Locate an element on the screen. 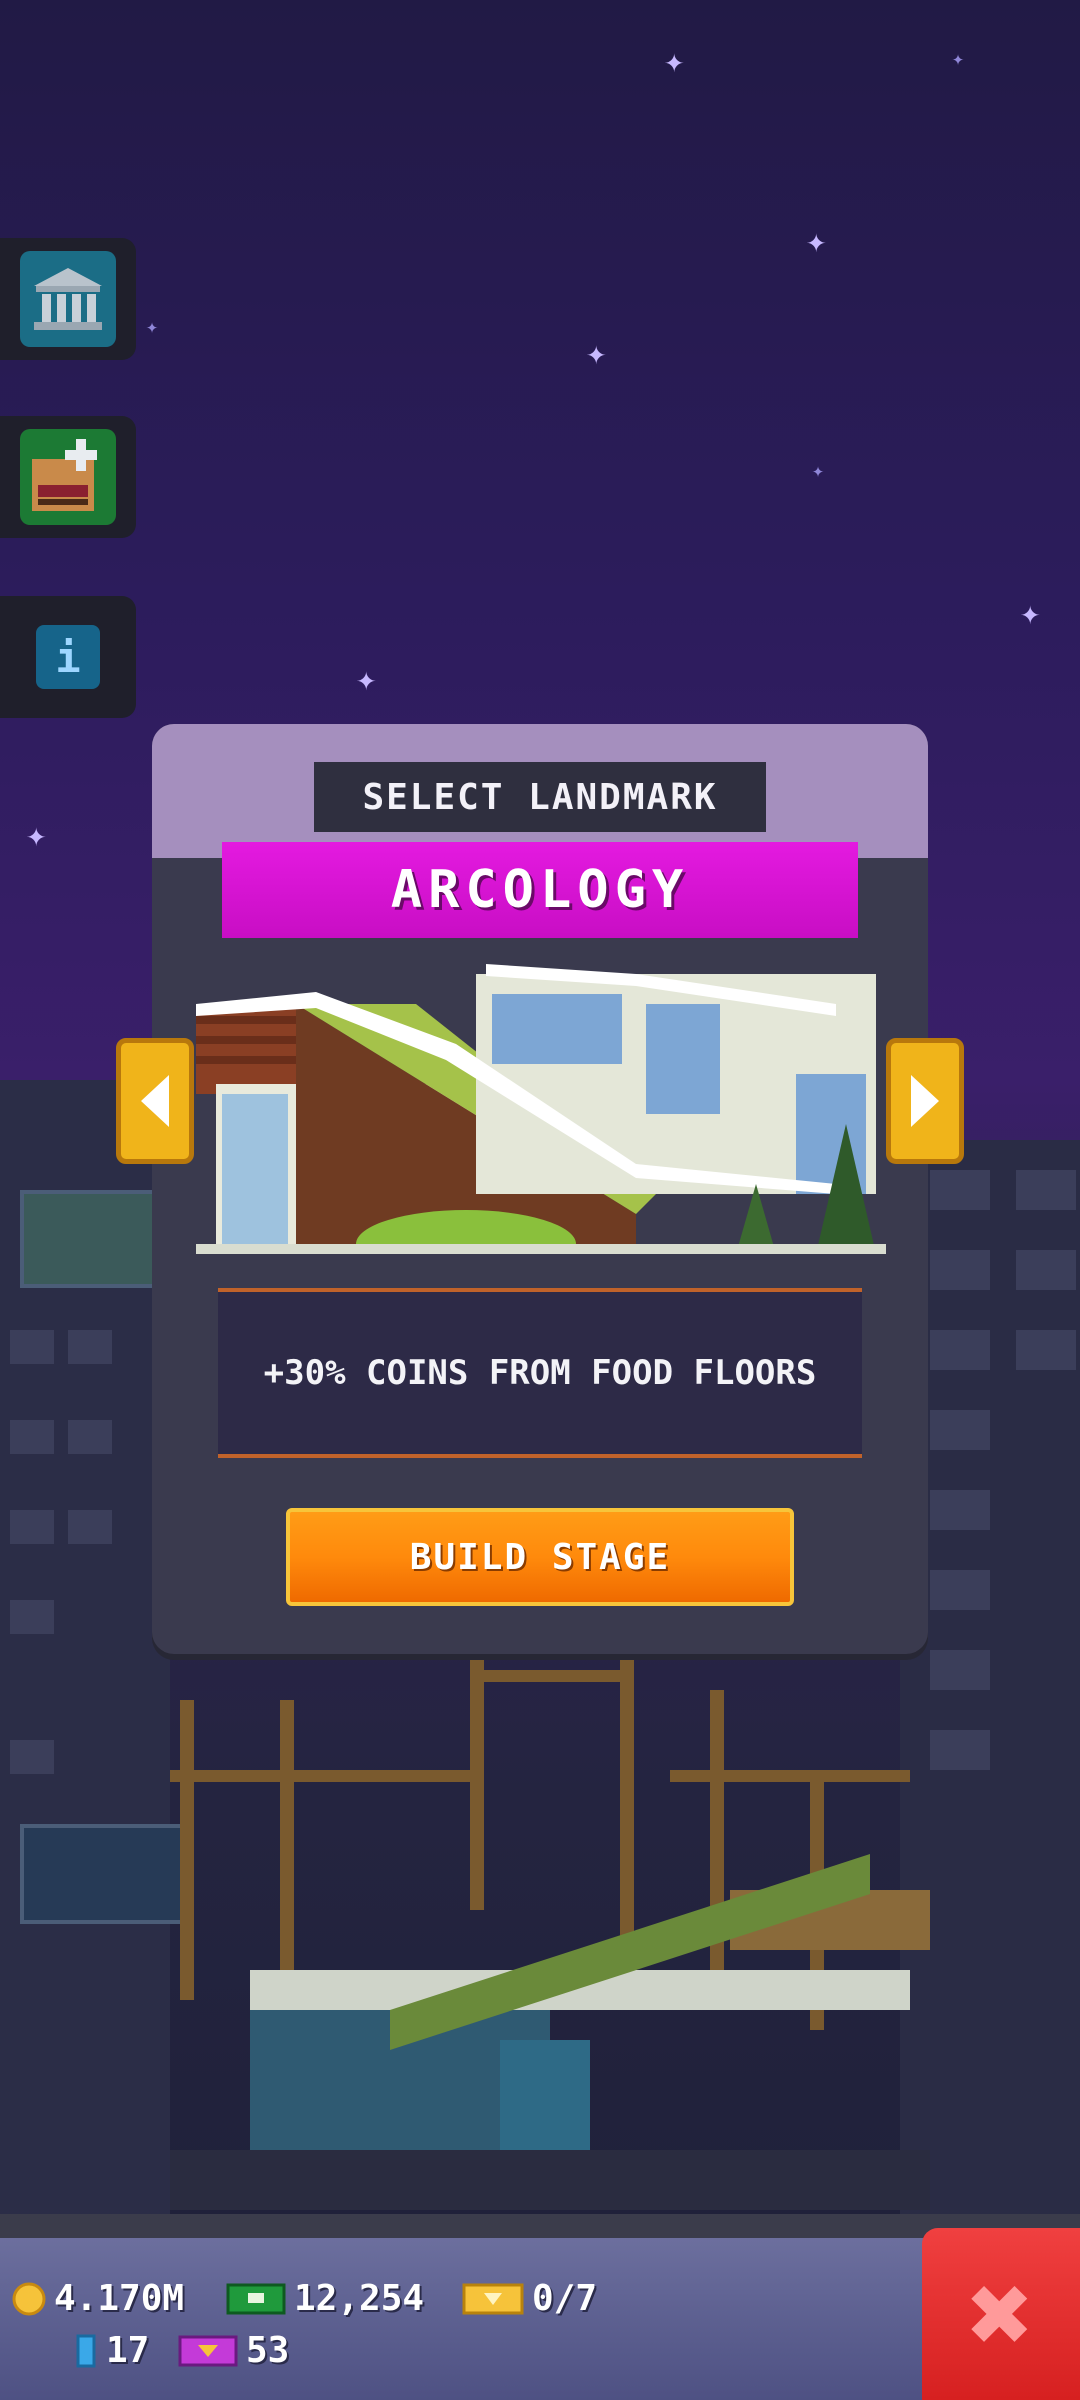 The height and width of the screenshot is (2400, 1080). gems-stat: 17 is located at coordinates (111, 2350).